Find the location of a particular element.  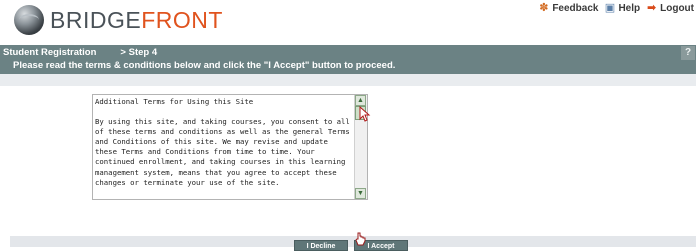

action-buttons: I Decline I Accept is located at coordinates (351, 245).